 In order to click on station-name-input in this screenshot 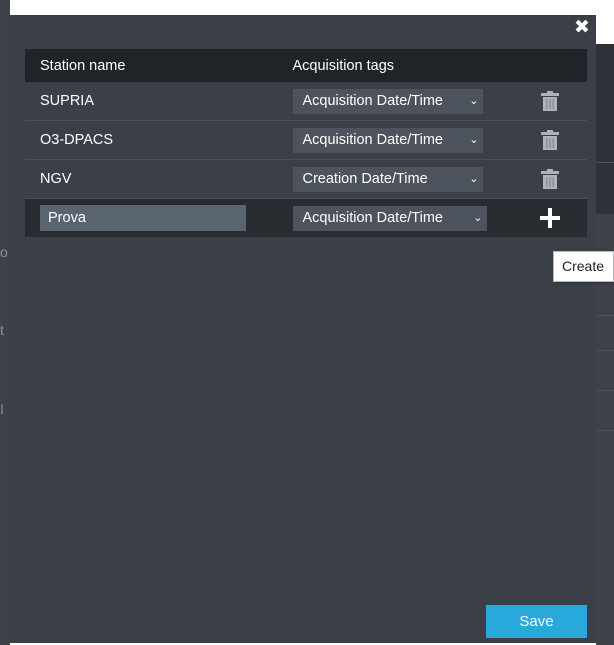, I will do `click(143, 218)`.